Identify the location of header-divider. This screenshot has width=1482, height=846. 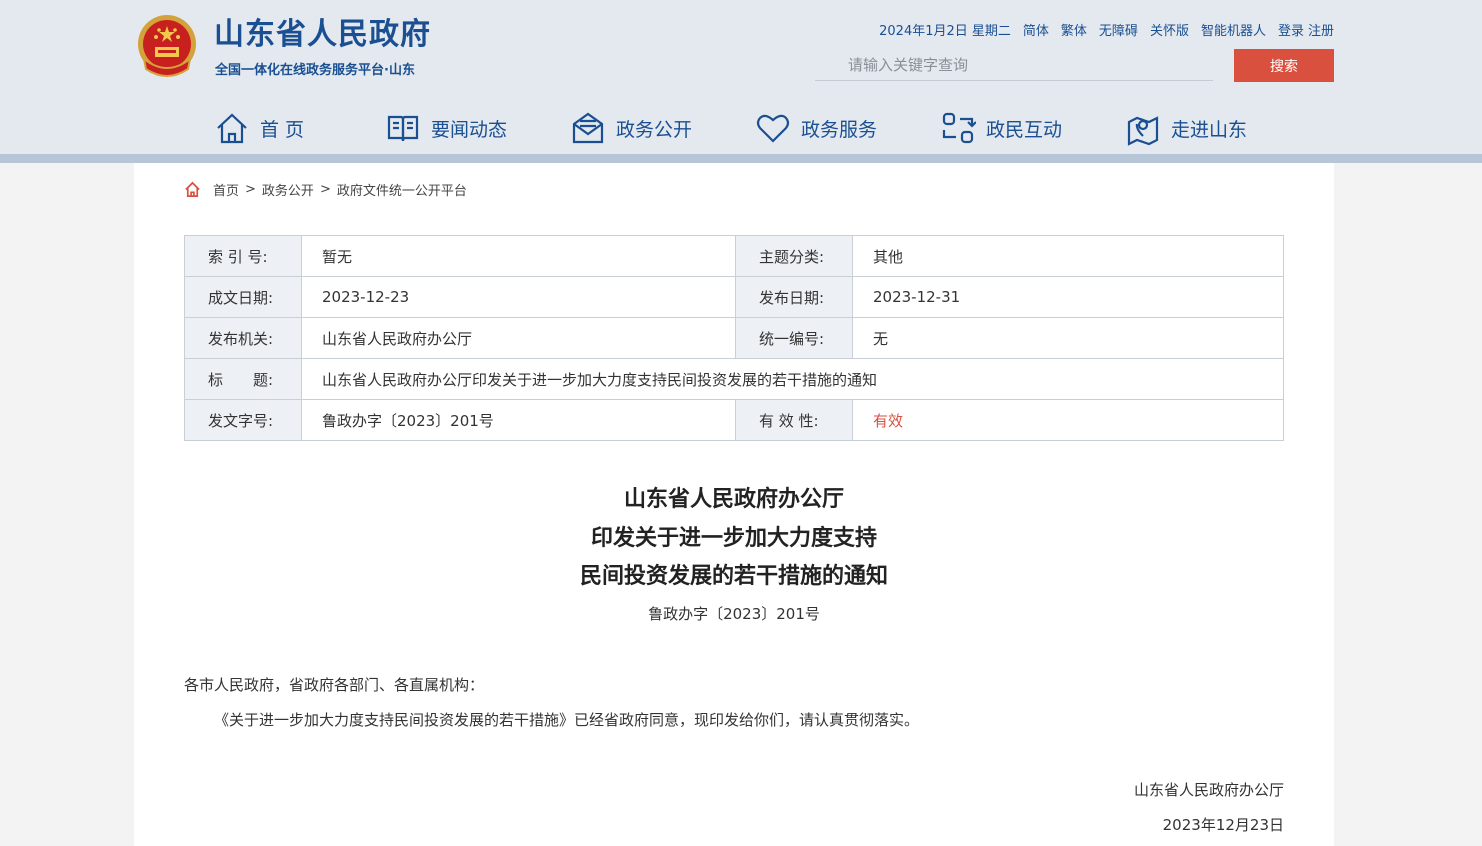
(741, 158).